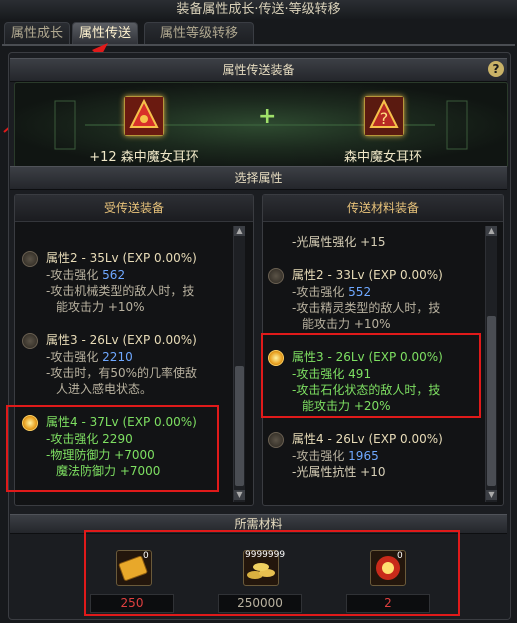  What do you see at coordinates (258, 178) in the screenshot?
I see `select-attribute-header: 选择属性` at bounding box center [258, 178].